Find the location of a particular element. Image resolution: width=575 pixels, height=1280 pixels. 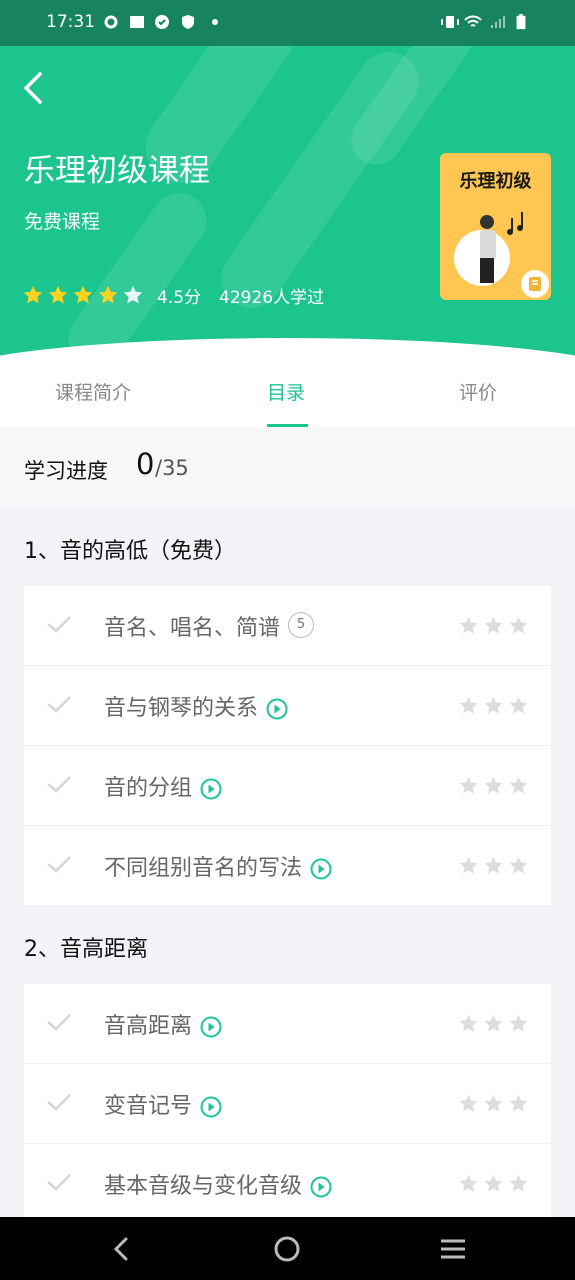

lesson-item: 变音记号 is located at coordinates (287, 1104).